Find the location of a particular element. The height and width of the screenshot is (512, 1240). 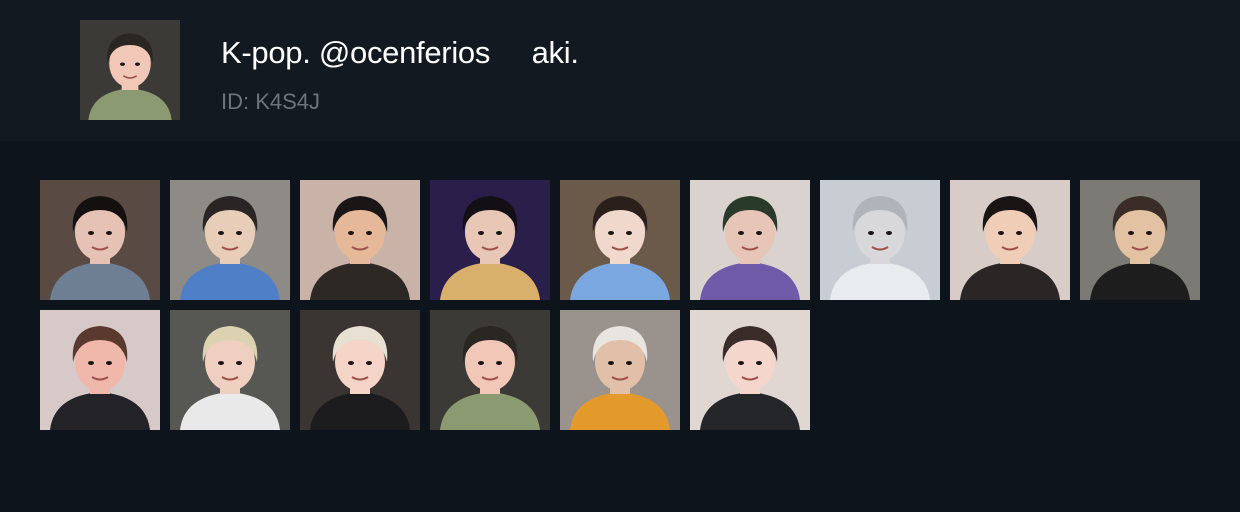

sticker-masked-face-pink-text is located at coordinates (750, 240).